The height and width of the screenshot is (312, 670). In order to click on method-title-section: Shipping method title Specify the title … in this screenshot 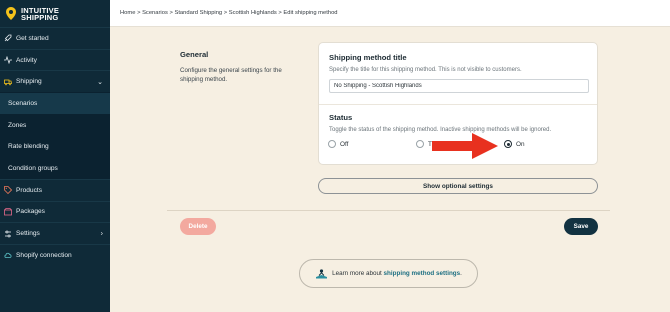, I will do `click(458, 74)`.